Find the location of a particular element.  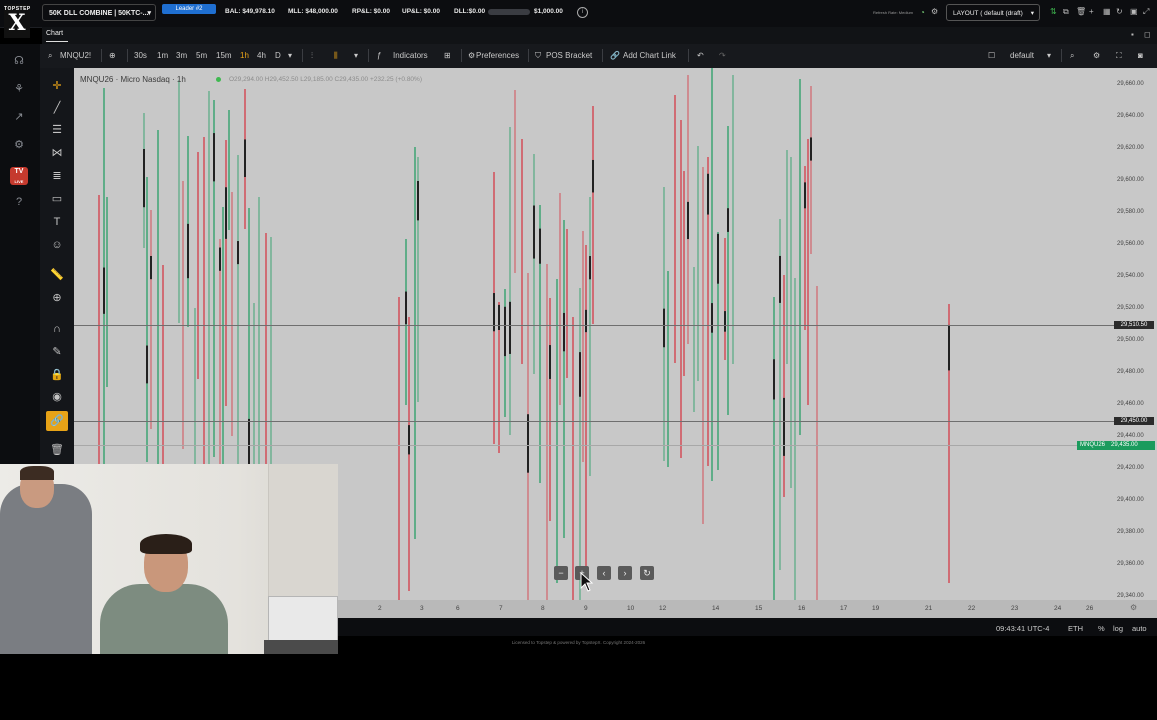

timeframe-1h: 1h is located at coordinates (244, 55).